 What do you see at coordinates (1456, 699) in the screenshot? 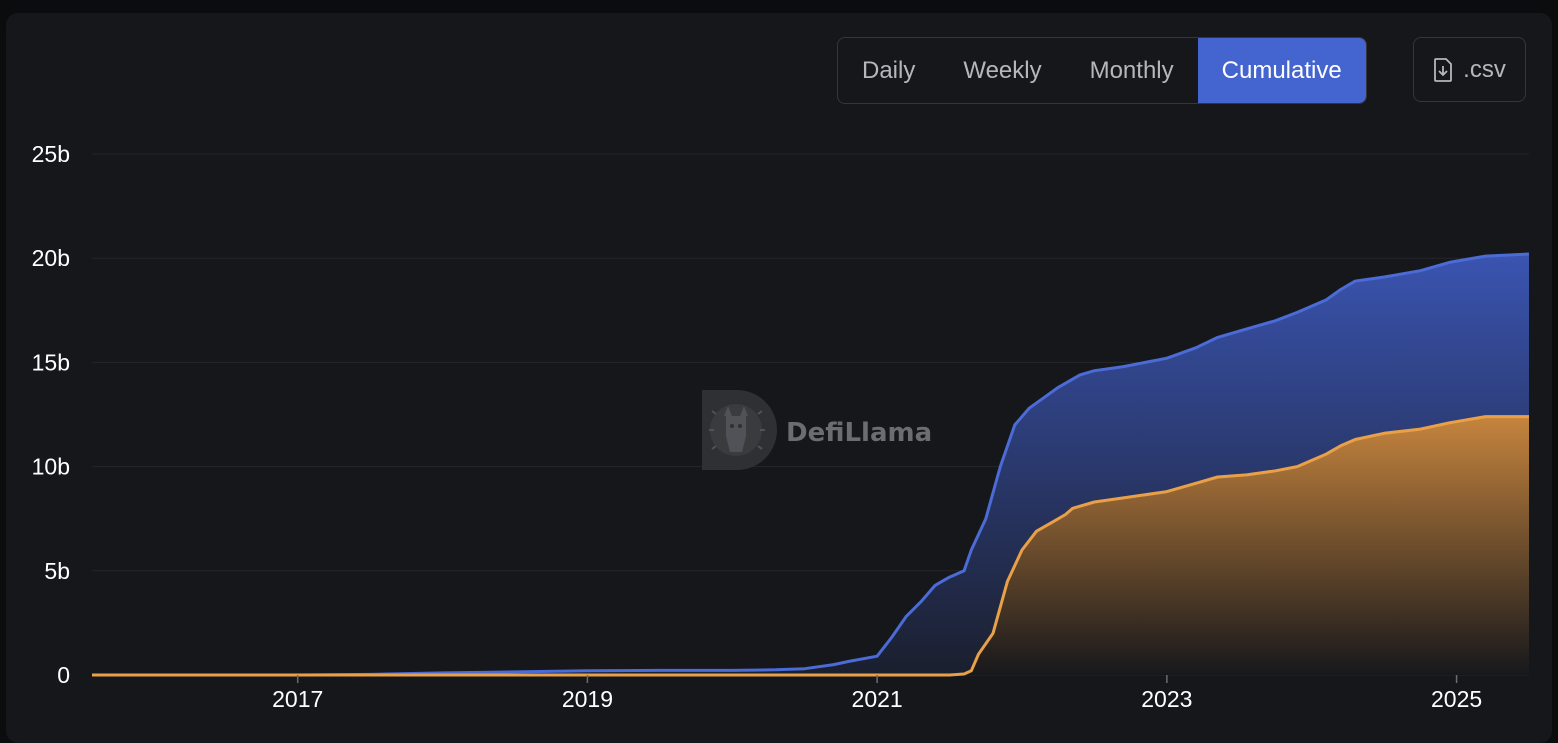
I see `x-tick-label: 2025` at bounding box center [1456, 699].